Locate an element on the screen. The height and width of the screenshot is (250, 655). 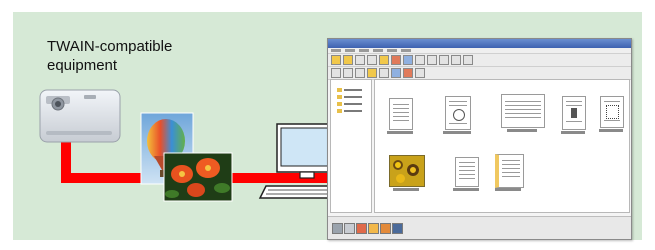
bottom-toolbar is located at coordinates (479, 227).